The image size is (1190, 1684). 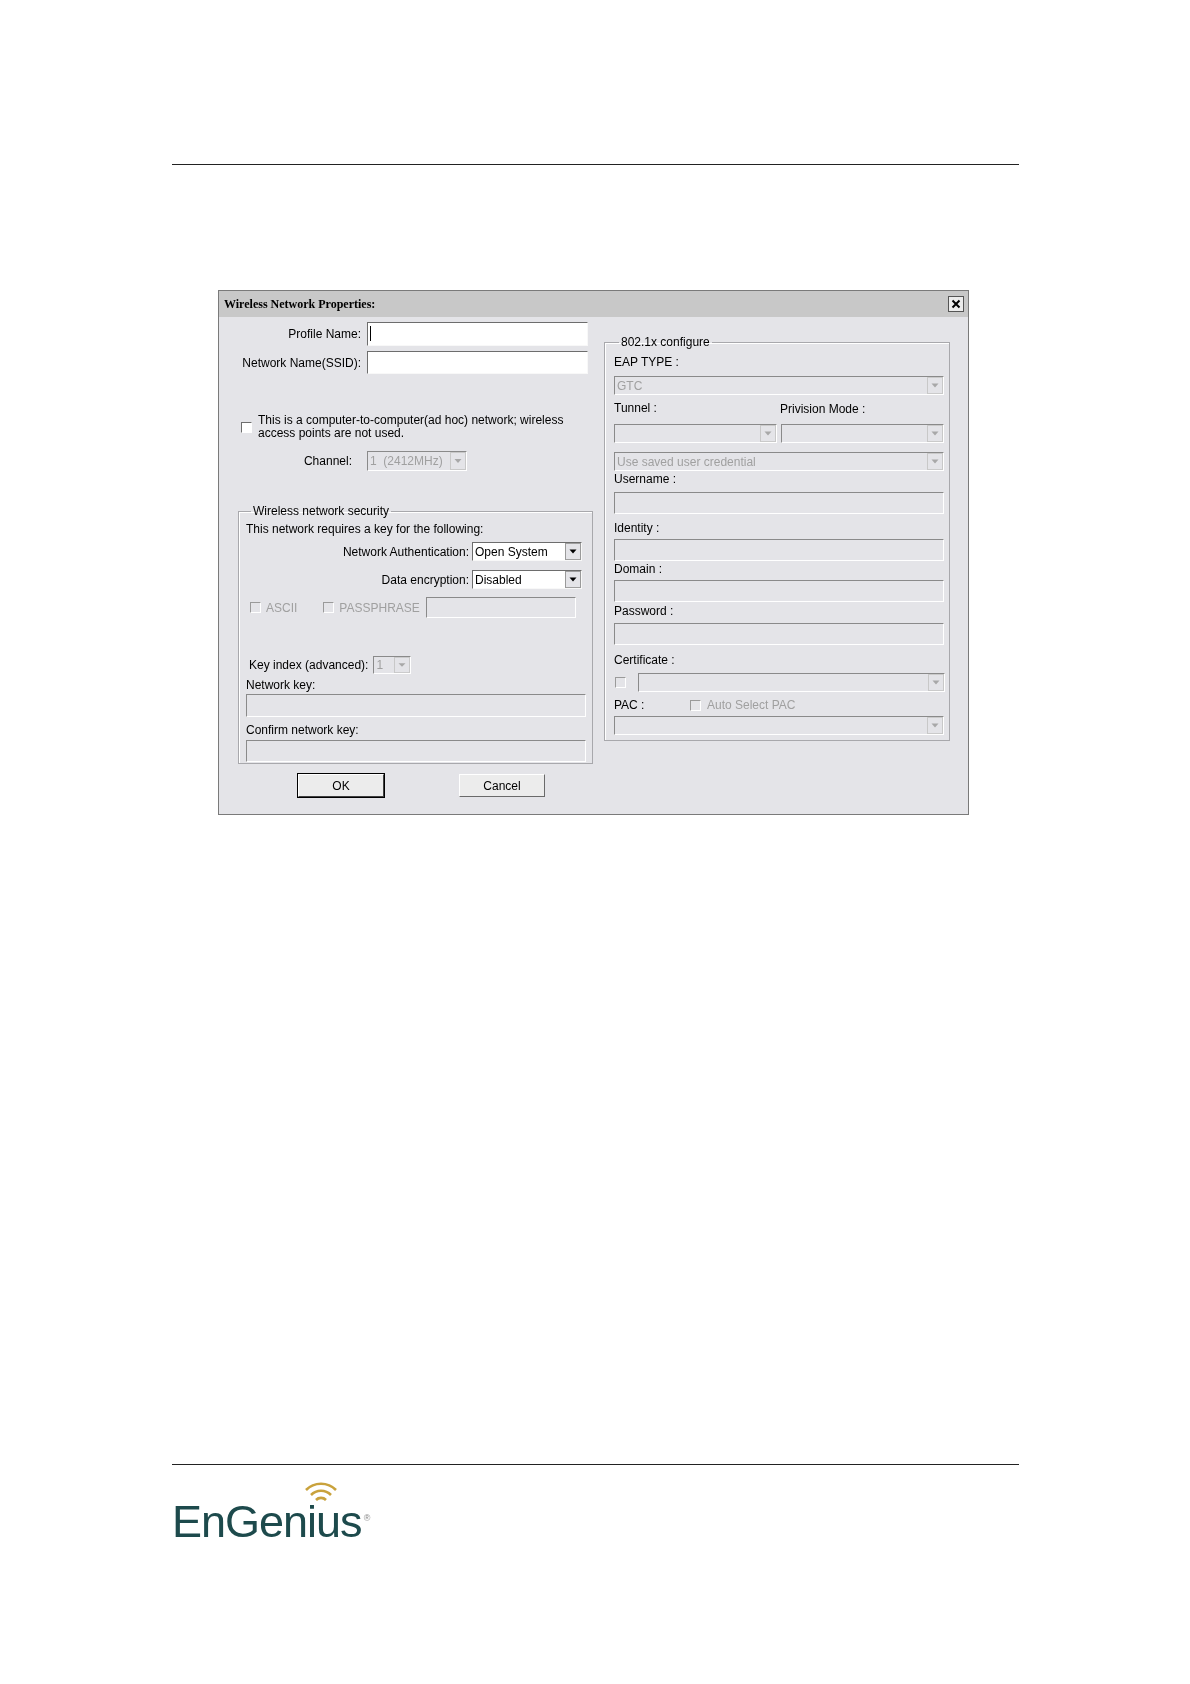 I want to click on dialog-button: OK, so click(x=341, y=785).